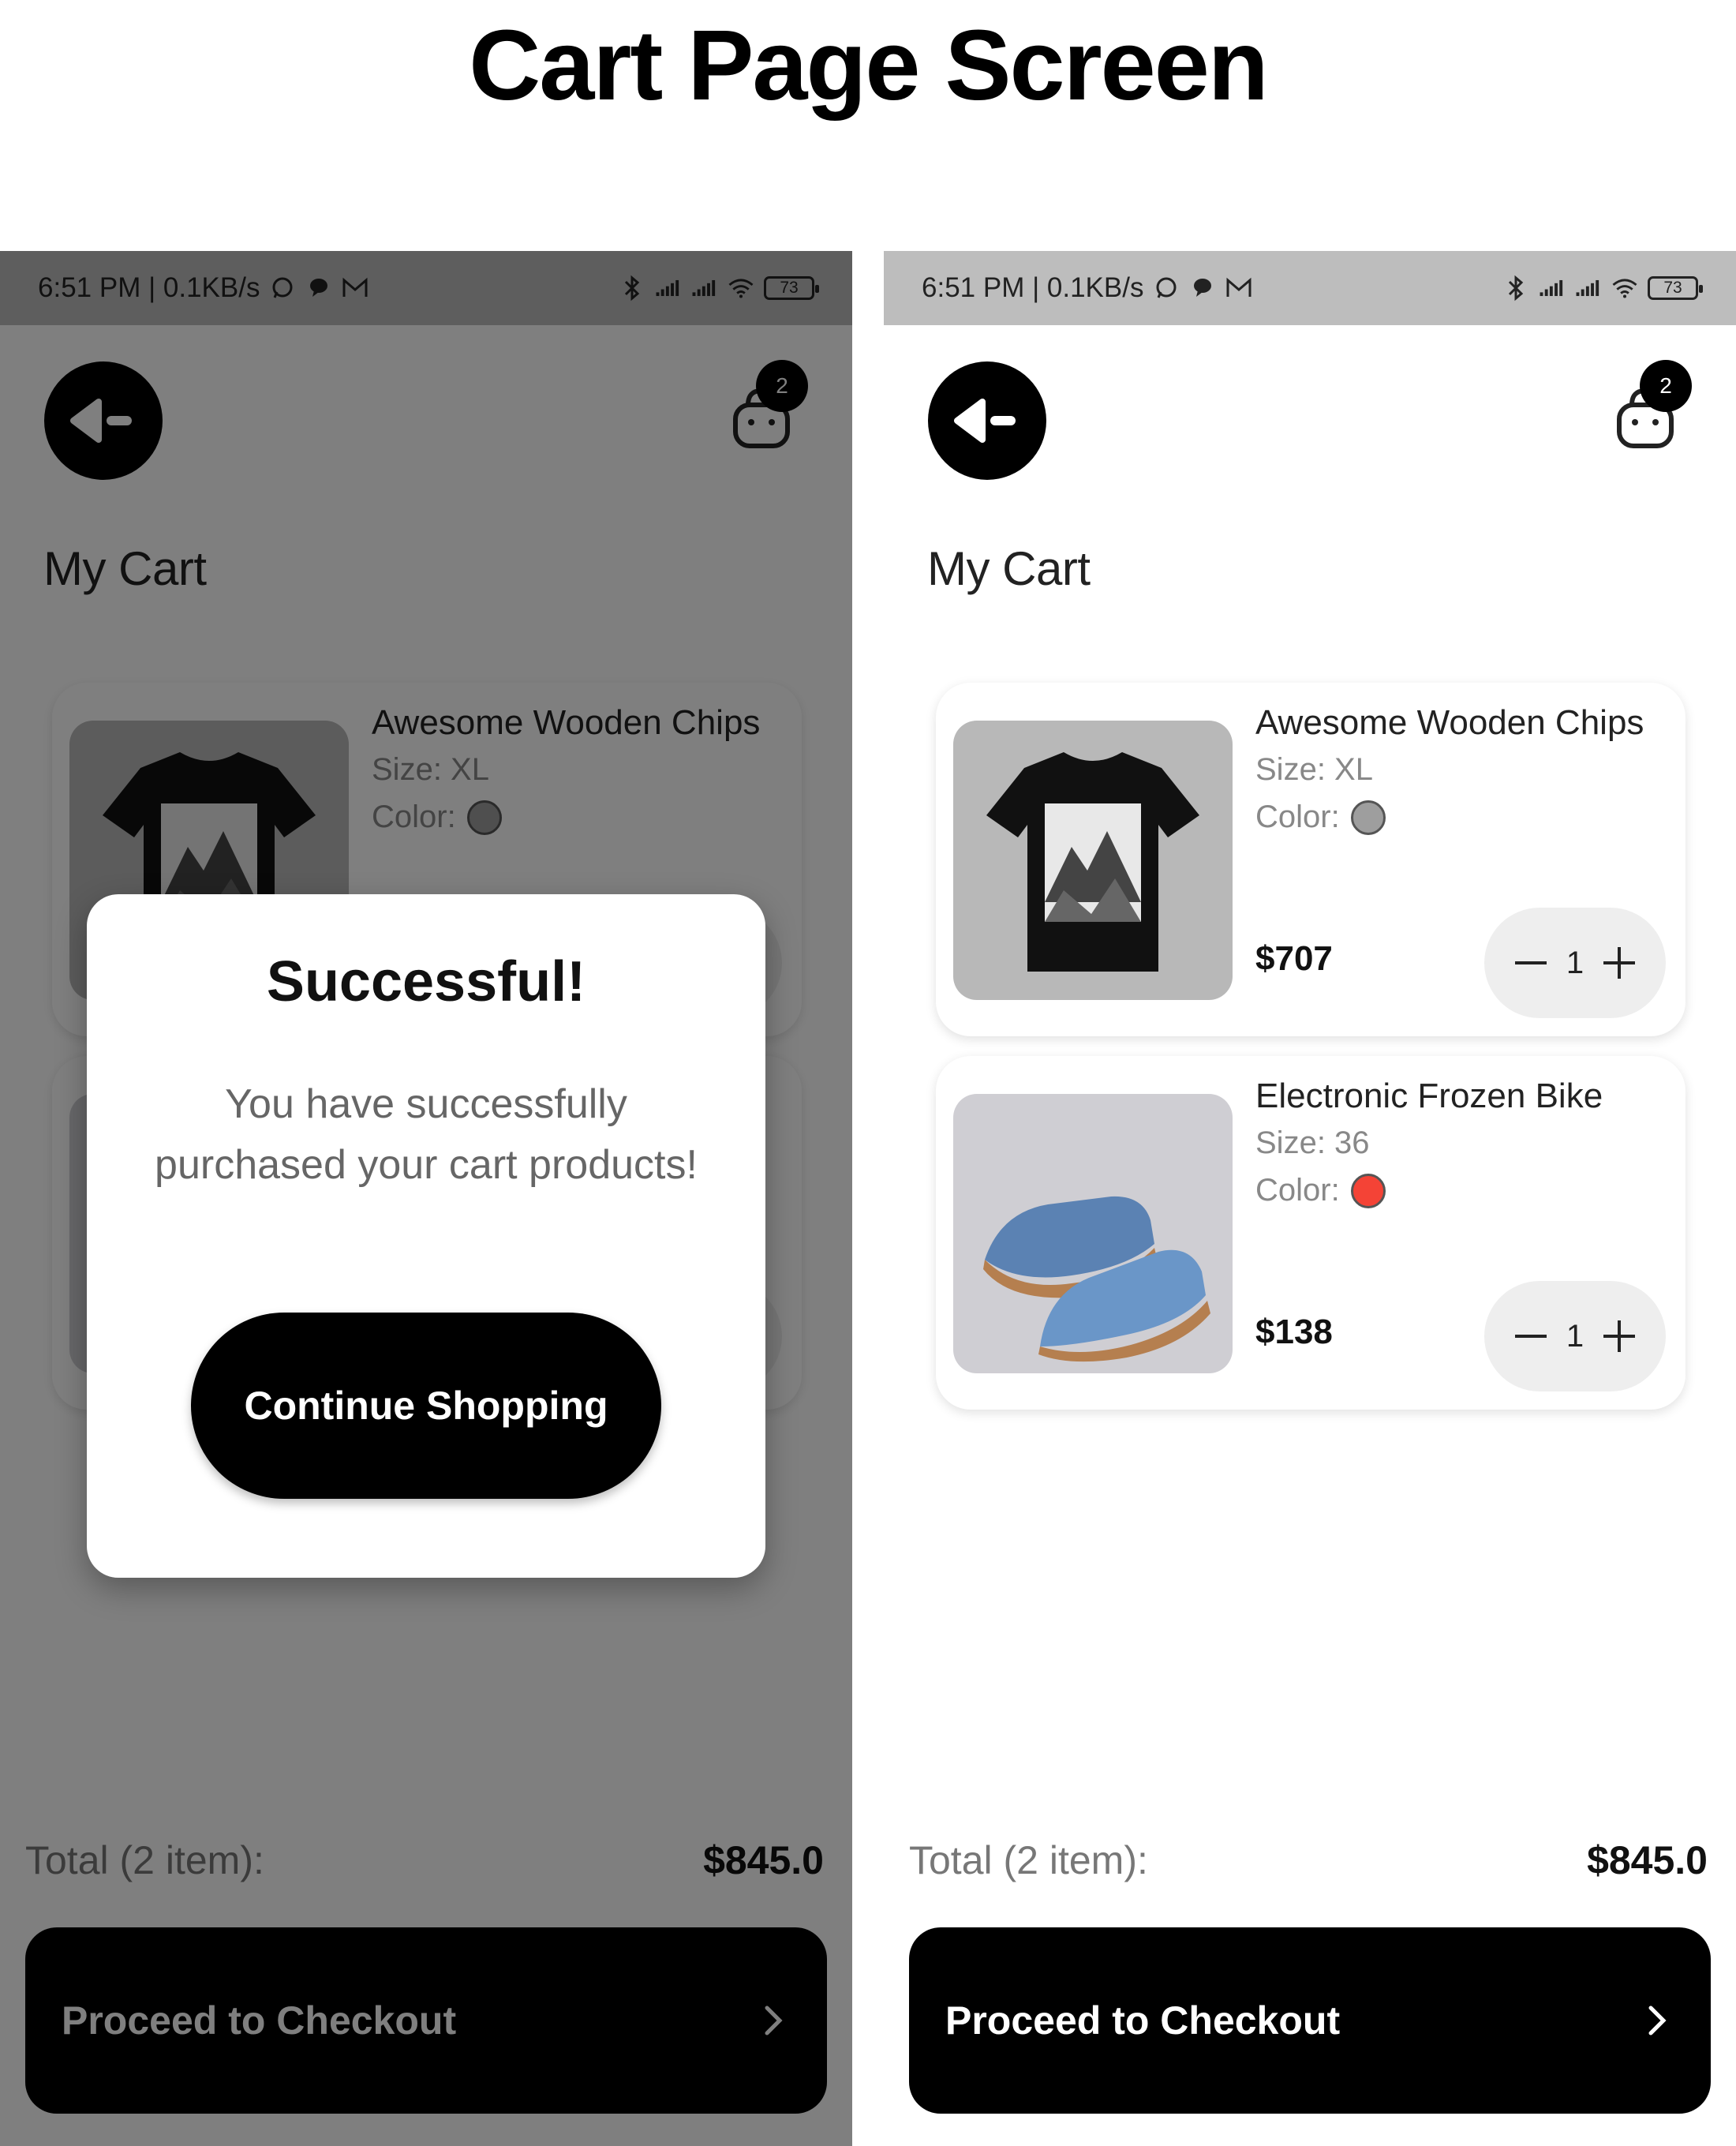  I want to click on item-price: $138, so click(1294, 1332).